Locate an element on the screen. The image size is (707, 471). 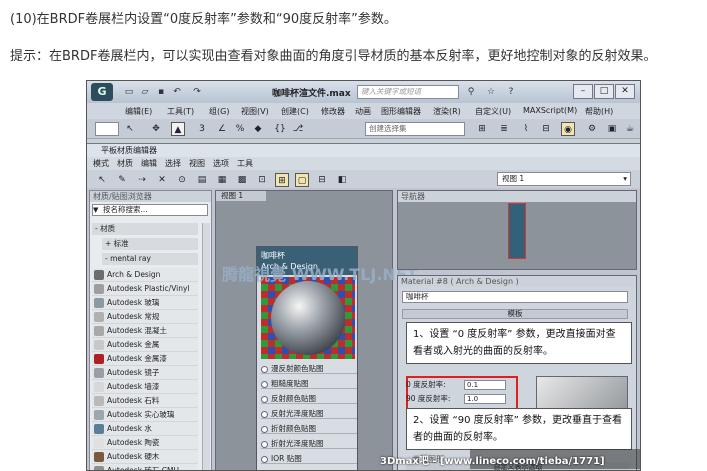
material-name-input: 咖啡杯 is located at coordinates (515, 297).